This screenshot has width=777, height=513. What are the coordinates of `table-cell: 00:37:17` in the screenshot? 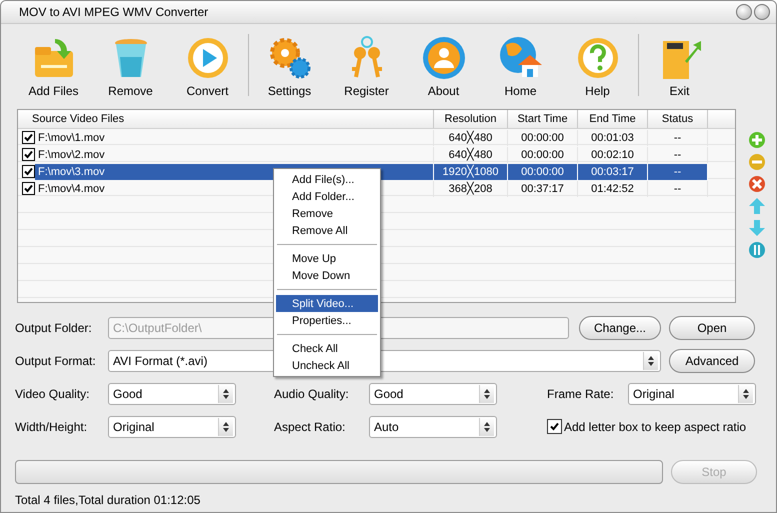 It's located at (543, 188).